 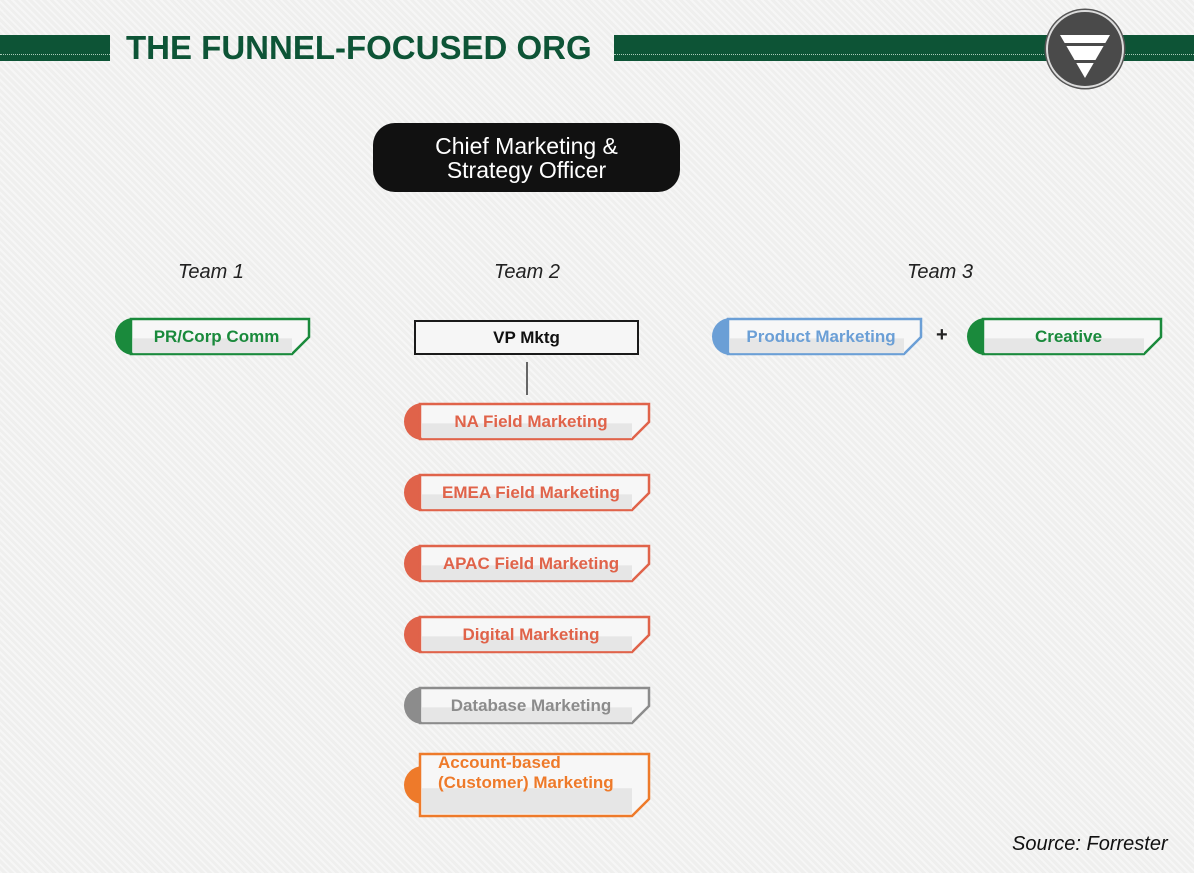 What do you see at coordinates (526, 782) in the screenshot?
I see `node-label-line2: (Customer) Marketing` at bounding box center [526, 782].